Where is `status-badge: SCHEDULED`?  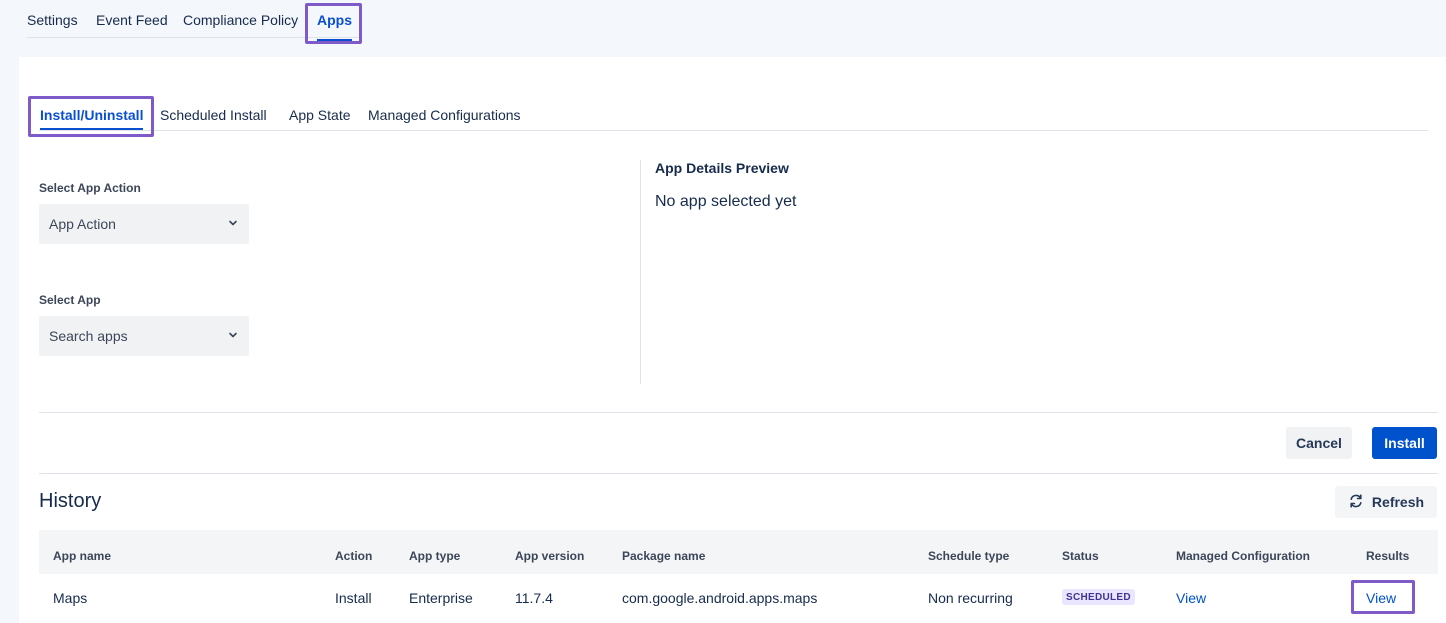 status-badge: SCHEDULED is located at coordinates (1098, 597).